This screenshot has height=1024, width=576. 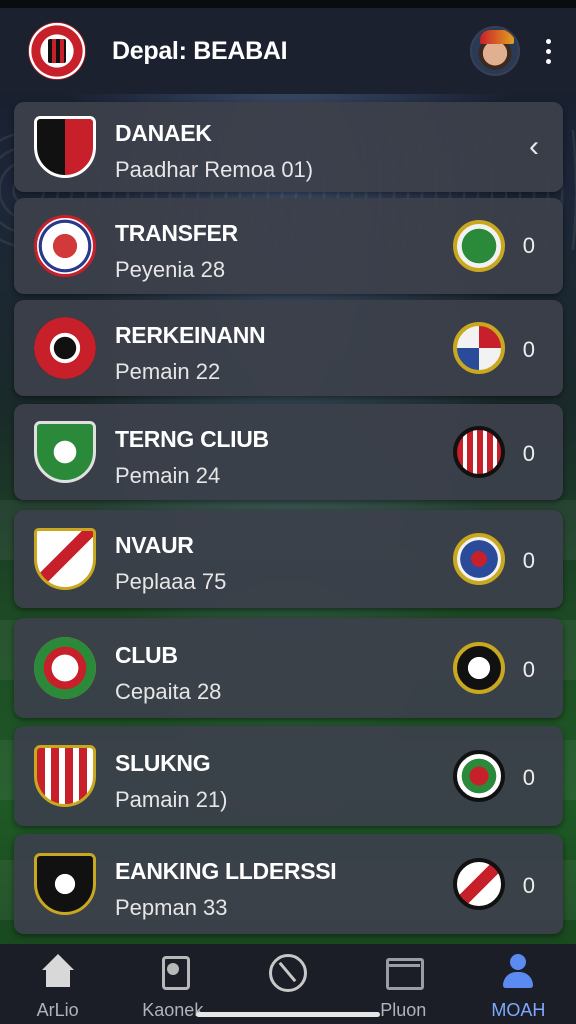 I want to click on list-item: NVAUR Peplaaa 75 0, so click(x=288, y=559).